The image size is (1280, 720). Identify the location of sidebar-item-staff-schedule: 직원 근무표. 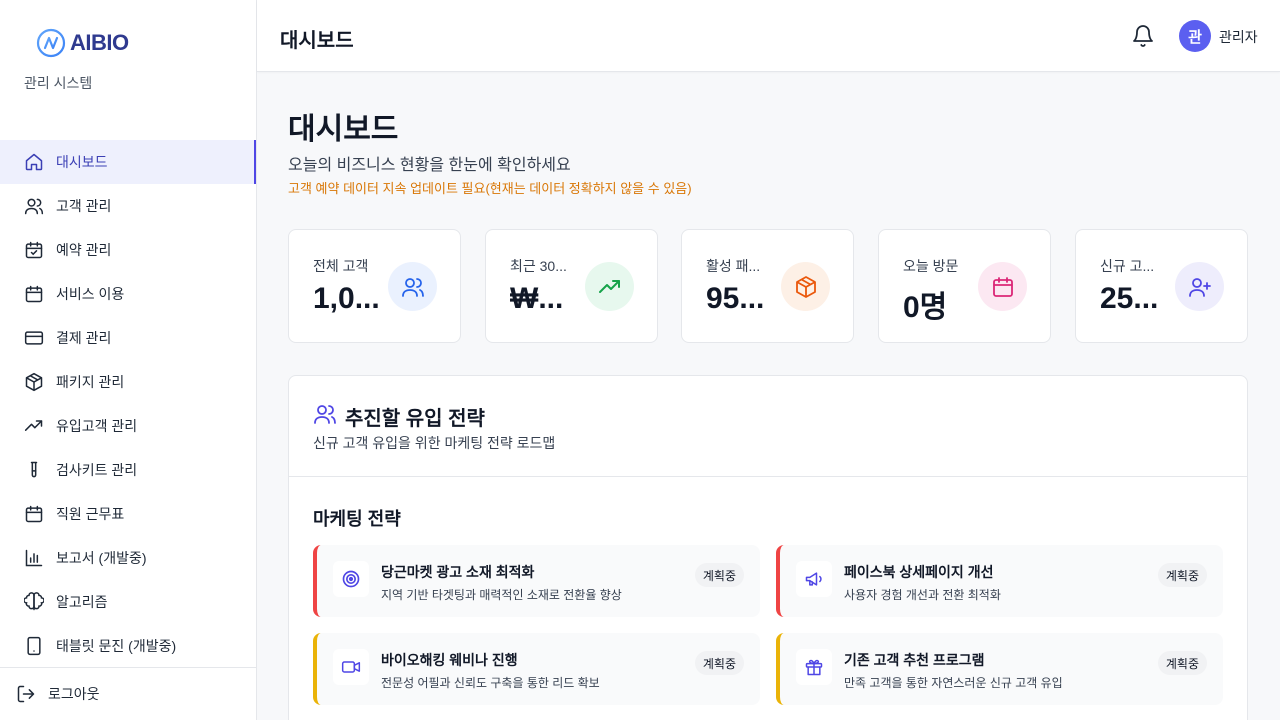
(128, 514).